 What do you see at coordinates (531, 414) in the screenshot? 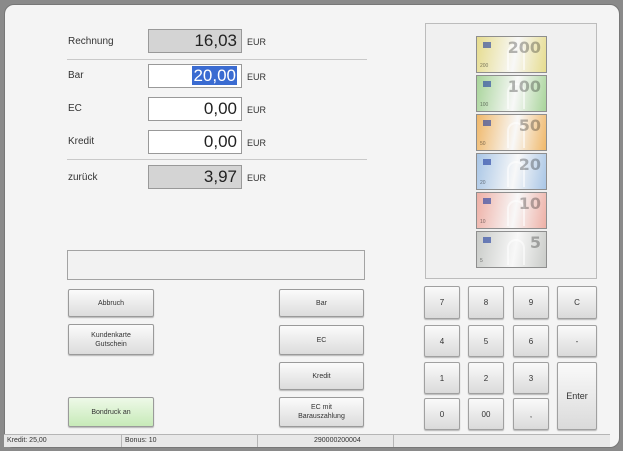
I see `key-comma: ,` at bounding box center [531, 414].